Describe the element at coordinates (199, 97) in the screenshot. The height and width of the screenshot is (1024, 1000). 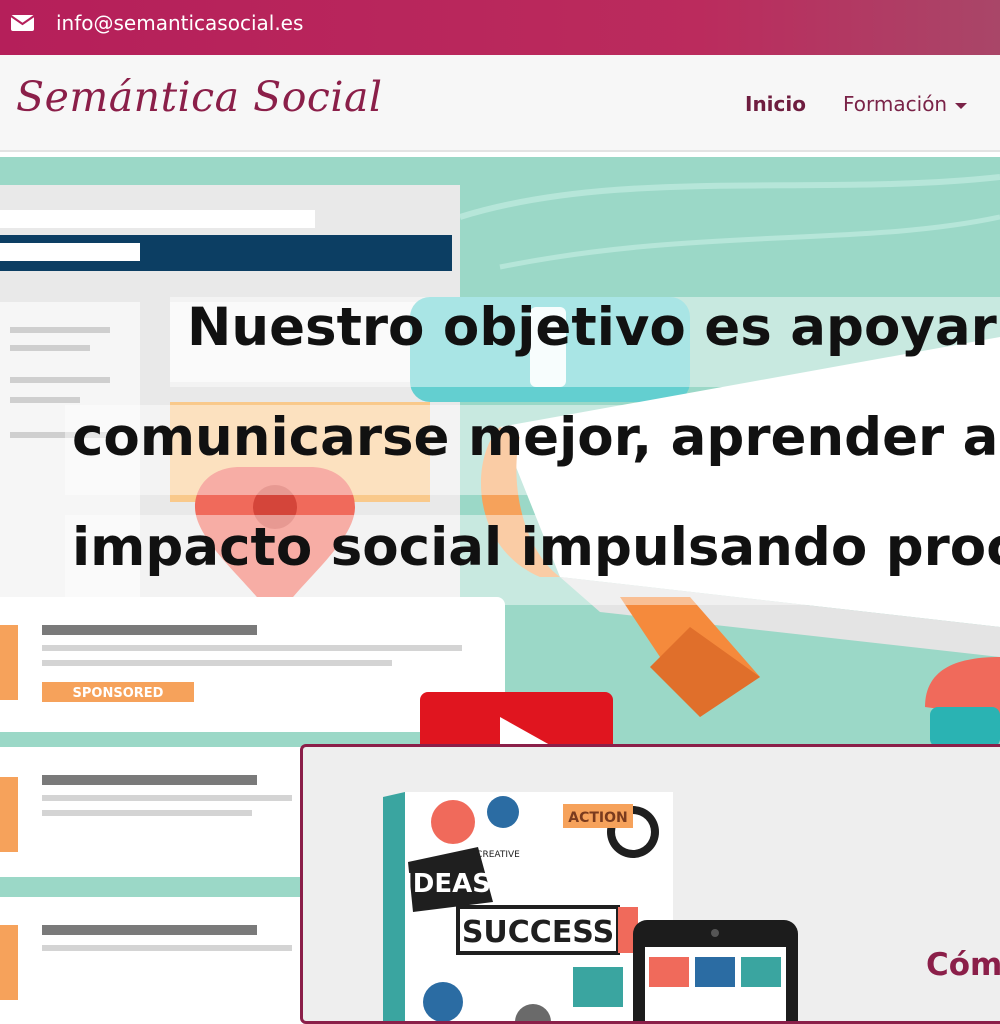
I see `site-logo: Semántica Social` at that location.